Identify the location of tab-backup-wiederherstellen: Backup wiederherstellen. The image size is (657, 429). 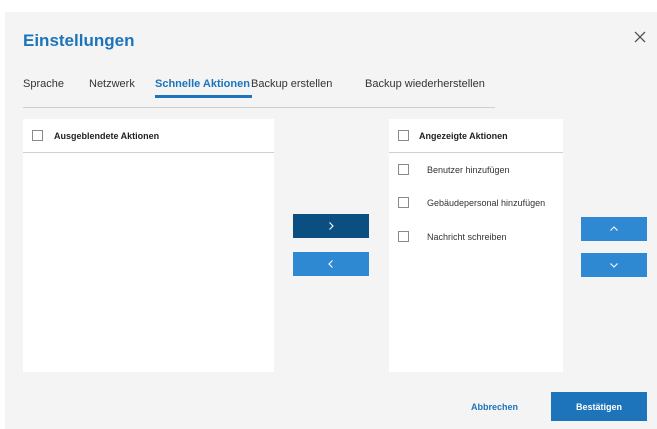
(425, 84).